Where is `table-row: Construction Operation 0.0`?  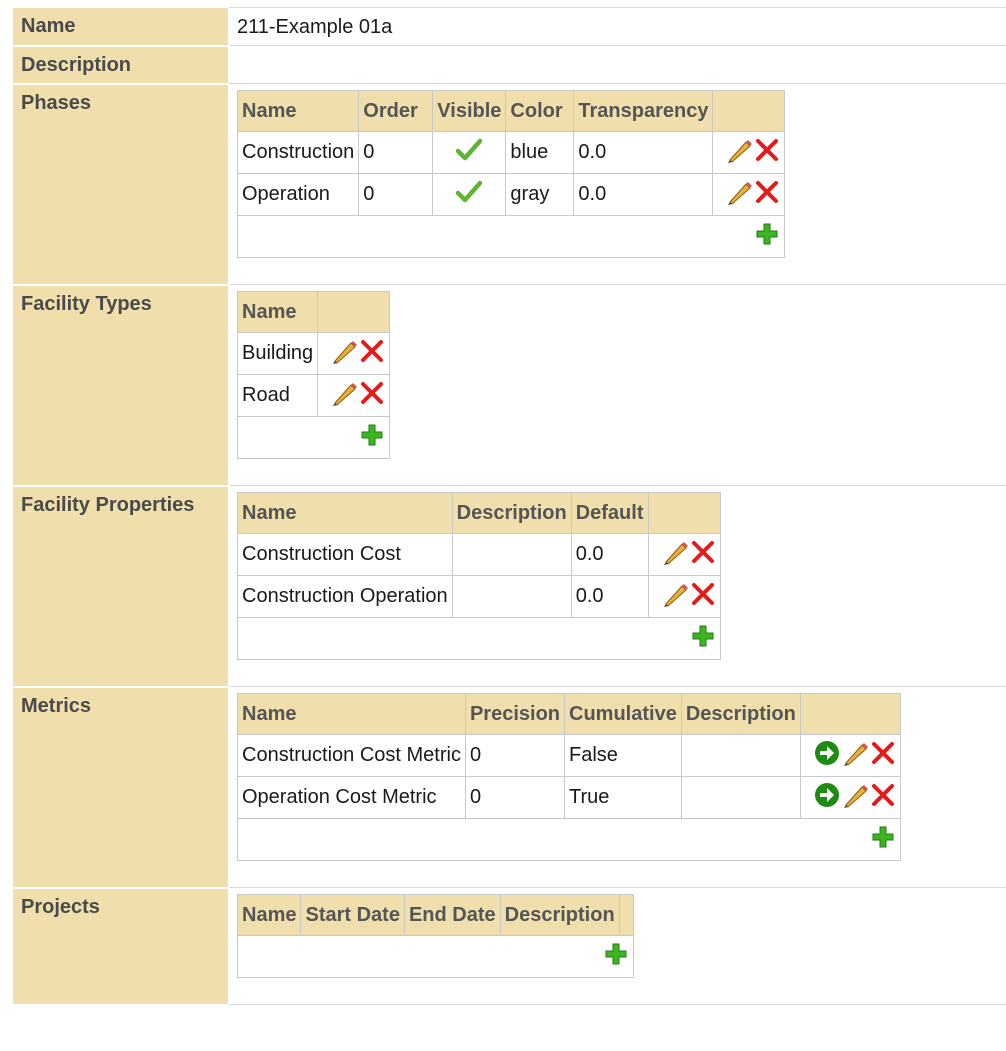 table-row: Construction Operation 0.0 is located at coordinates (479, 596).